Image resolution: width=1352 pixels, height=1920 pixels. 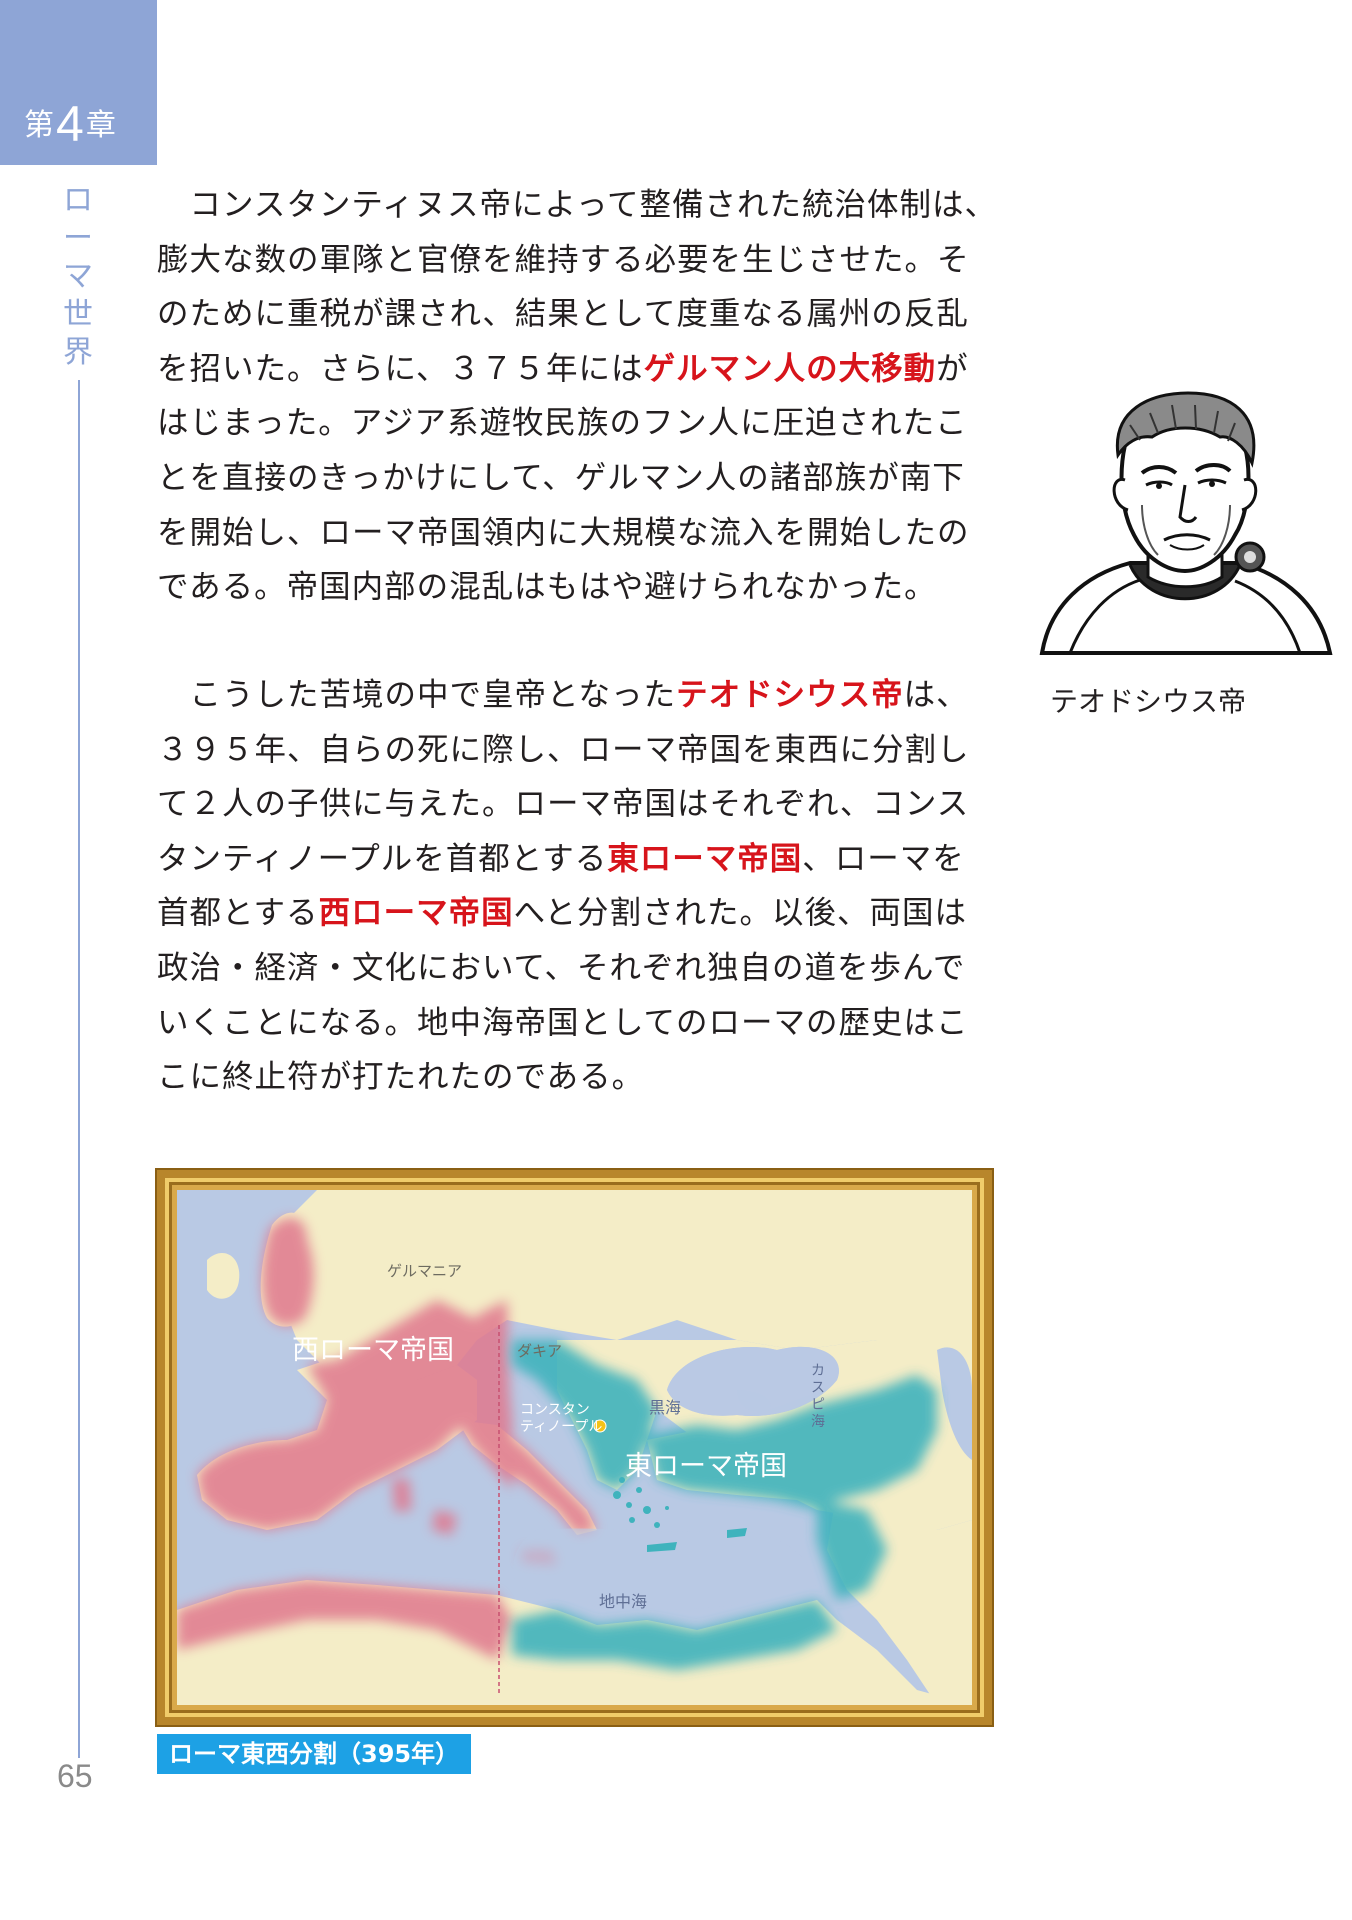 What do you see at coordinates (78, 238) in the screenshot?
I see `section-title-char: ー` at bounding box center [78, 238].